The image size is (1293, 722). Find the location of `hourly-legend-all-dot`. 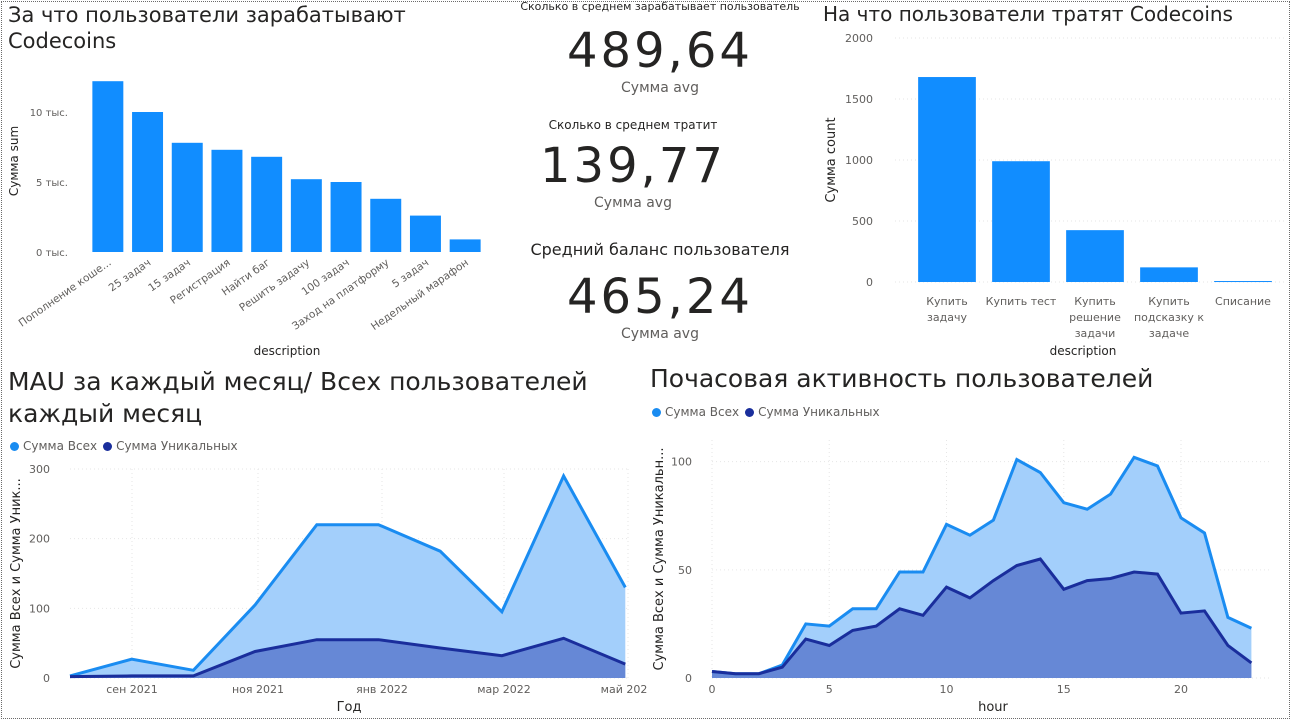

hourly-legend-all-dot is located at coordinates (656, 412).